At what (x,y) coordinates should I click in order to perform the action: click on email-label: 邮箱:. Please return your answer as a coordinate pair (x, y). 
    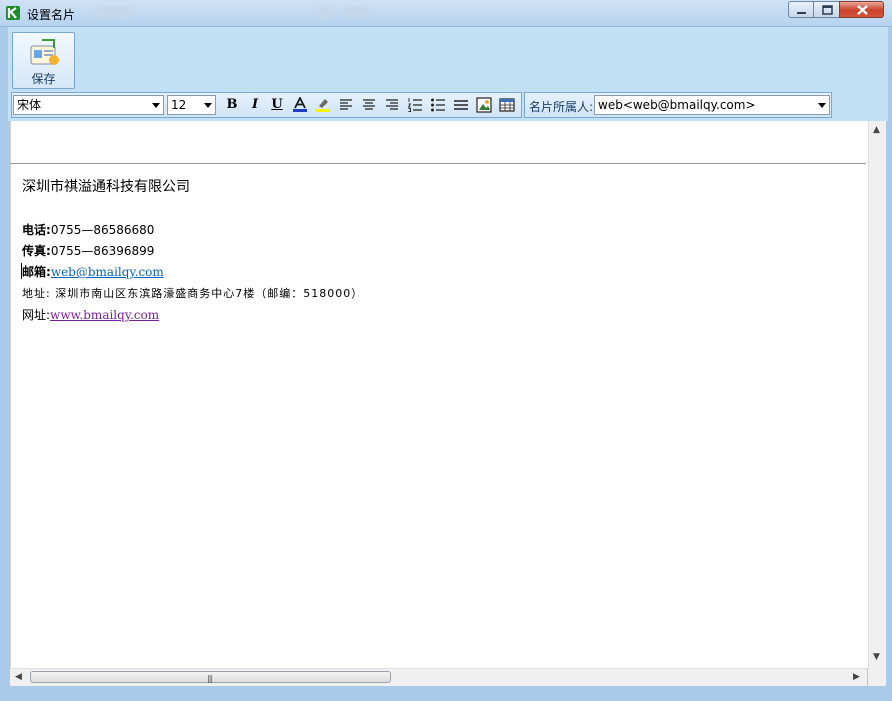
    Looking at the image, I should click on (36, 272).